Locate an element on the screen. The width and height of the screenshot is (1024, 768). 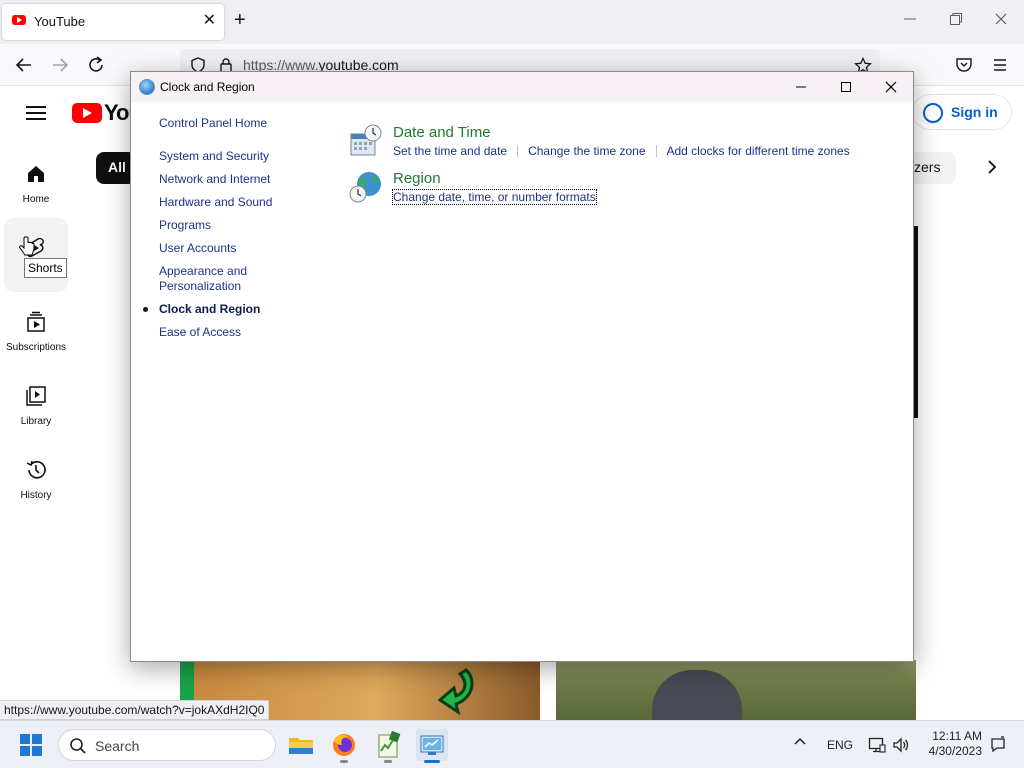
account-icon is located at coordinates (933, 113).